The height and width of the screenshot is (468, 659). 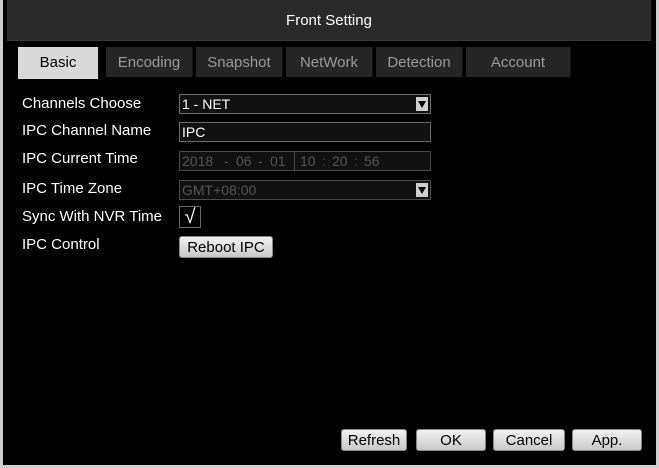 I want to click on refresh-button: Refresh, so click(x=374, y=440).